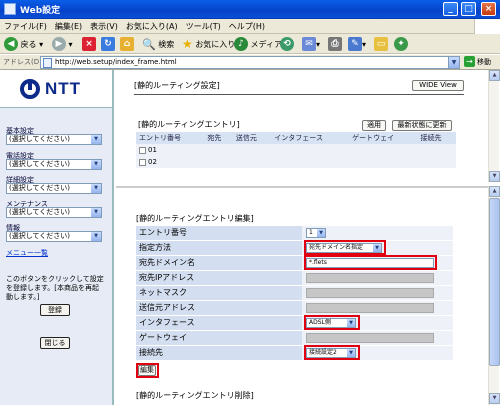 This screenshot has height=405, width=500. What do you see at coordinates (170, 138) in the screenshot?
I see `col-entry-no: エントリ番号` at bounding box center [170, 138].